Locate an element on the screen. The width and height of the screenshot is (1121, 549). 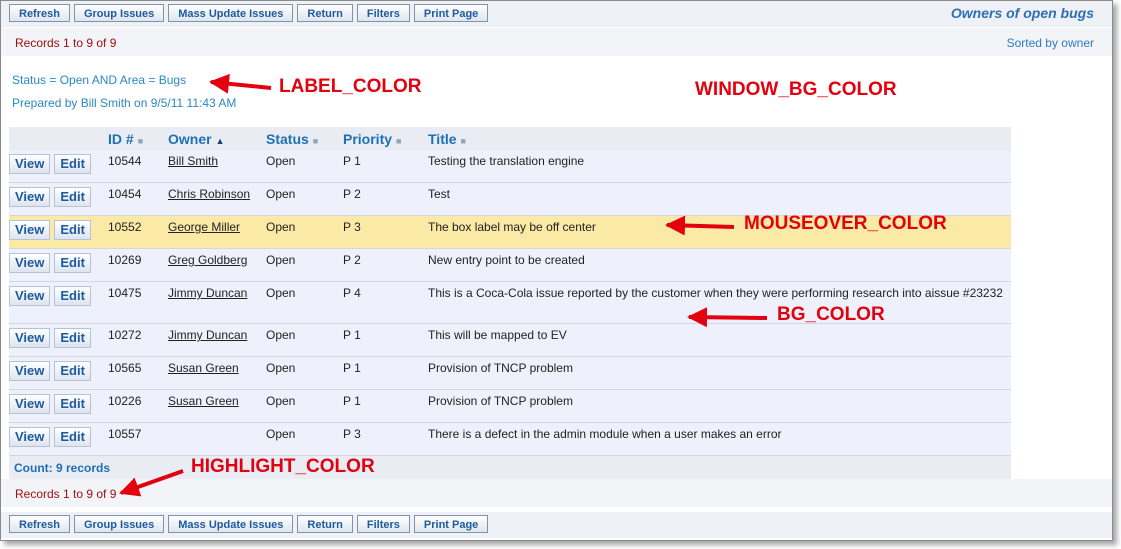
callout-highlight-color: HIGHLIGHT_COLOR is located at coordinates (283, 466).